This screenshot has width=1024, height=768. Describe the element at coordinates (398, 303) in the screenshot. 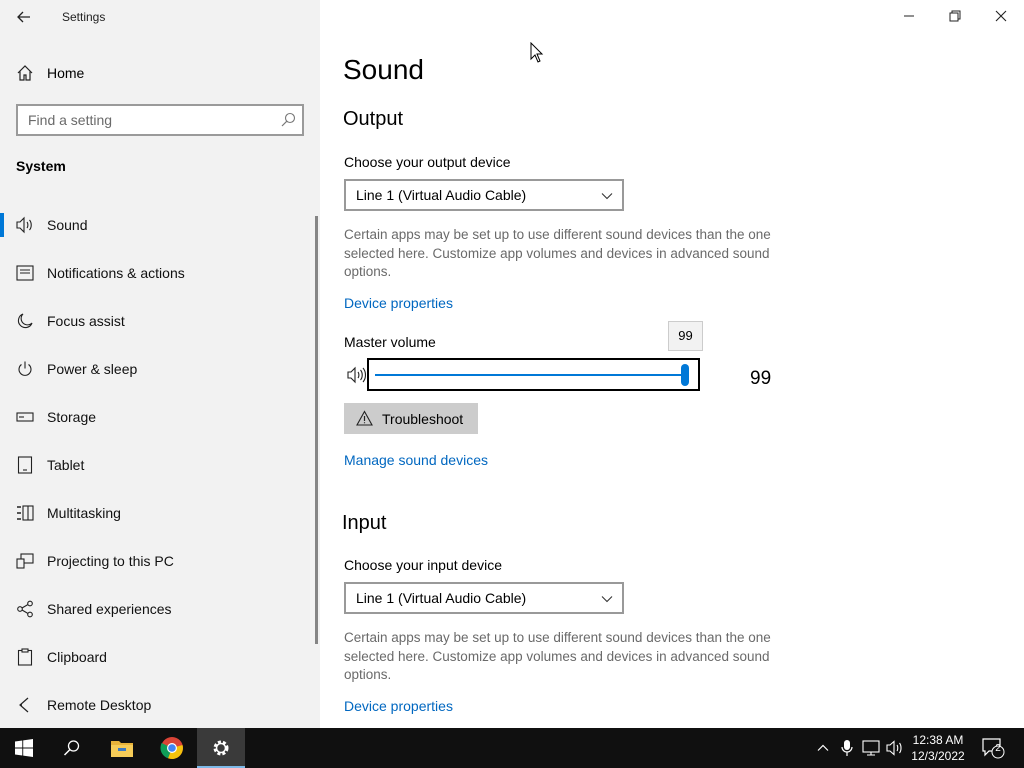

I see `output-device-properties-link: Device properties` at that location.